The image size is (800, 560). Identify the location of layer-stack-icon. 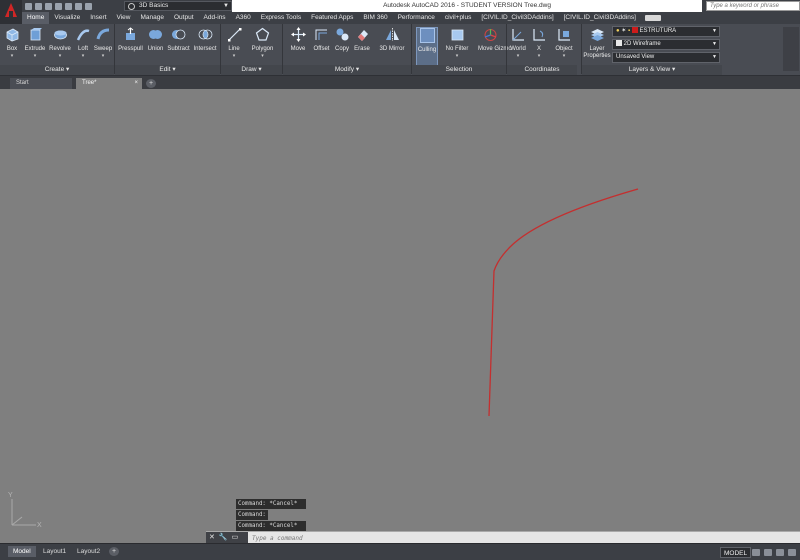
(597, 34).